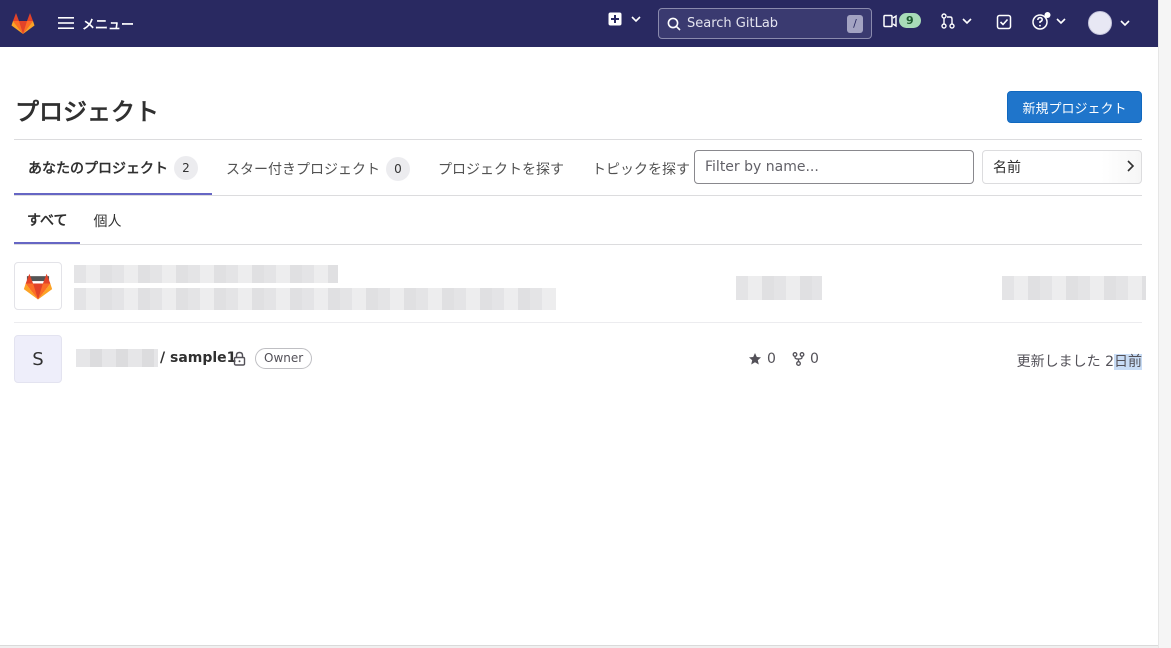 The height and width of the screenshot is (648, 1171). I want to click on redacted-namespace, so click(117, 358).